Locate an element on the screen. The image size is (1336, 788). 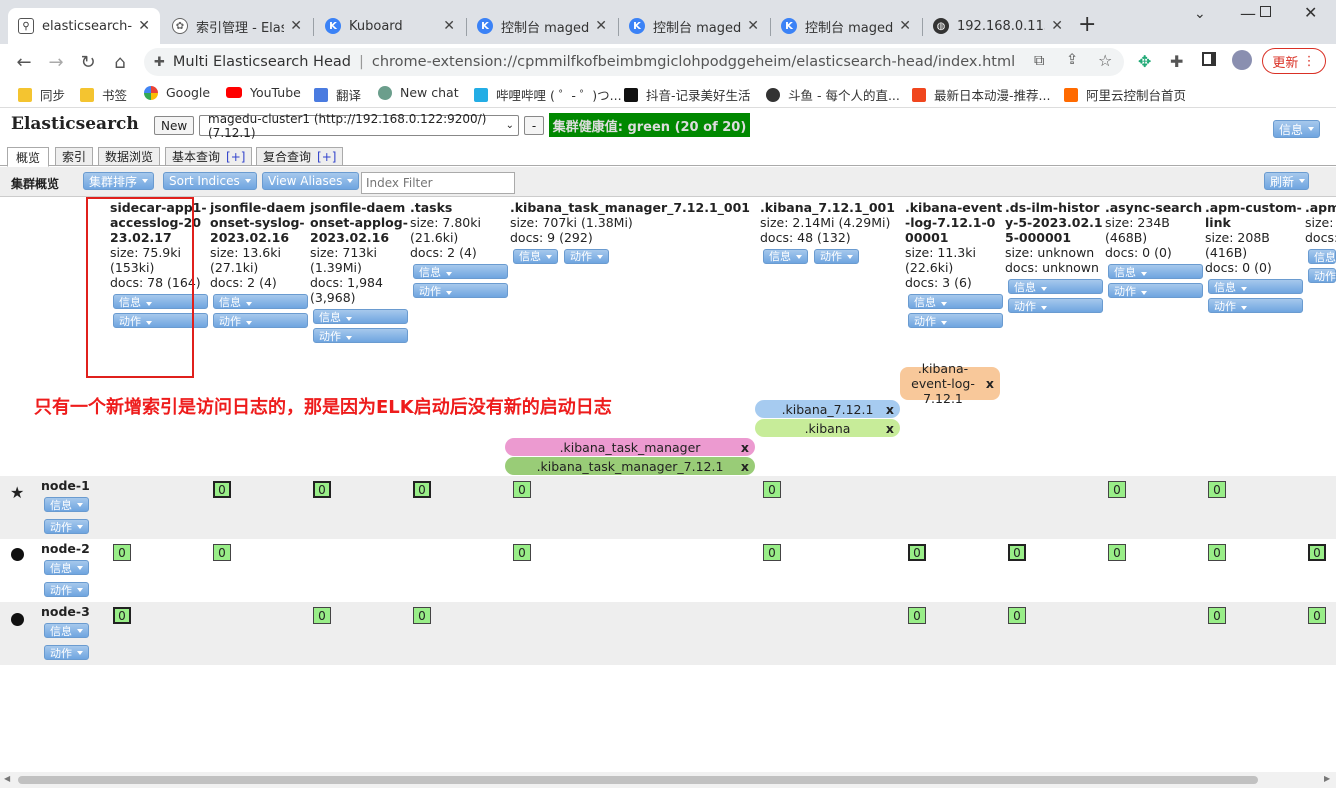
bookmark-translate: 翻译 is located at coordinates (337, 94).